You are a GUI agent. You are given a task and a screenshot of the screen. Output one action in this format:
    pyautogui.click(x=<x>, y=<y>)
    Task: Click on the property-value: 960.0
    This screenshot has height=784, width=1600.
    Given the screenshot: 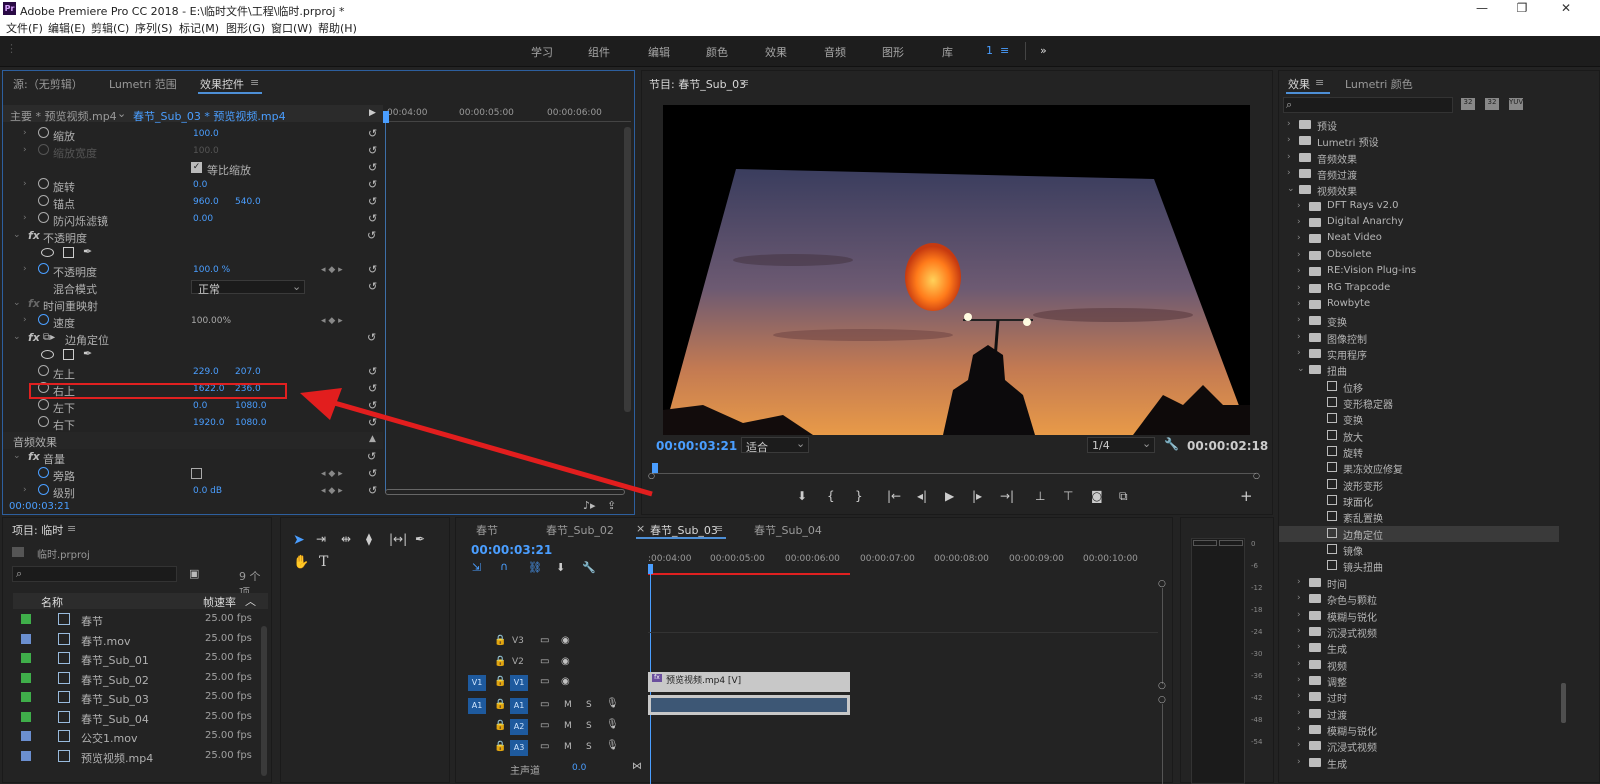 What is the action you would take?
    pyautogui.click(x=206, y=202)
    